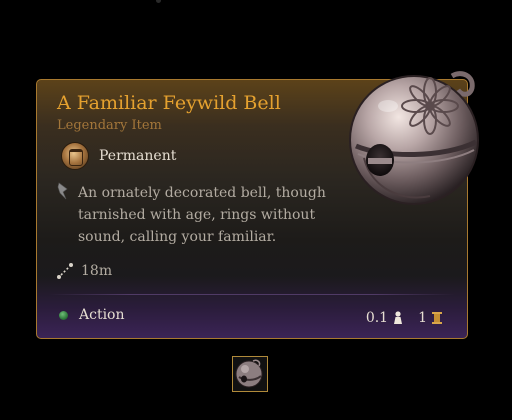  I want to click on item-name: A Familiar Feywild Bell, so click(169, 103).